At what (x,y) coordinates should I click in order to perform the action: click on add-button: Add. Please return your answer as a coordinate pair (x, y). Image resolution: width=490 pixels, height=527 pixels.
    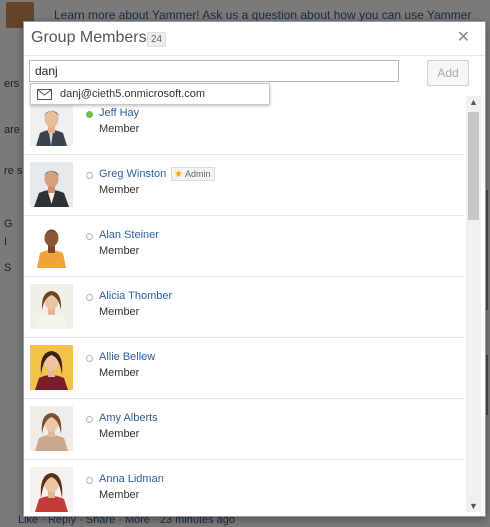
    Looking at the image, I should click on (448, 73).